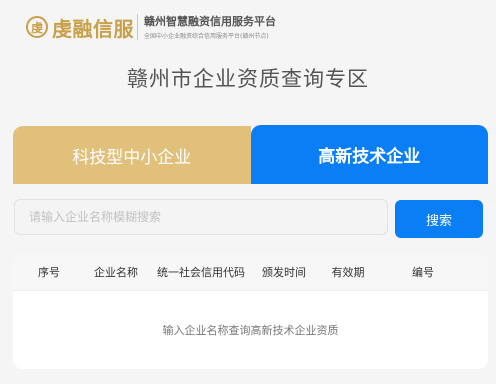 This screenshot has height=384, width=496. I want to click on tab-high-tech-enterprise: 高新技术企业, so click(369, 154).